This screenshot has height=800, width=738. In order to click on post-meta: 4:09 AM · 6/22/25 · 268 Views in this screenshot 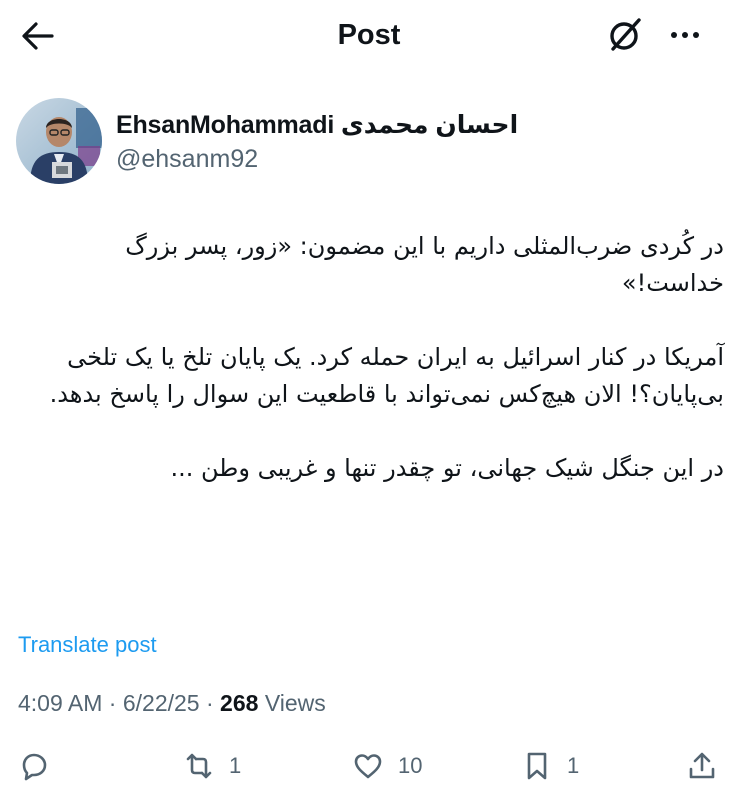, I will do `click(172, 703)`.